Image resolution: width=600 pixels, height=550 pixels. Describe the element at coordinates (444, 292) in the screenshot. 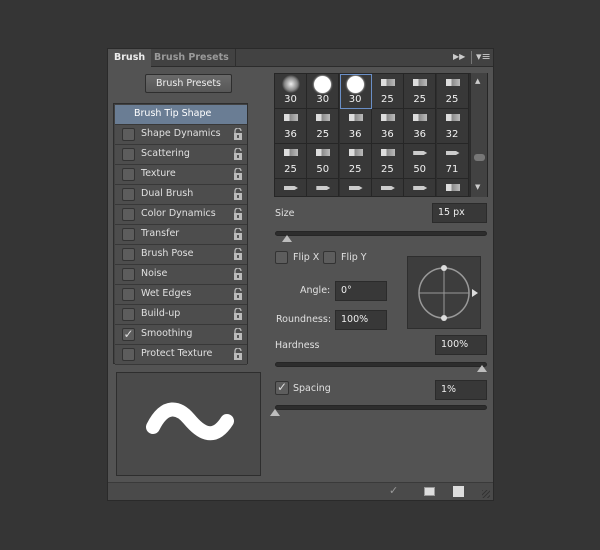

I see `angle-roundness-widget` at that location.